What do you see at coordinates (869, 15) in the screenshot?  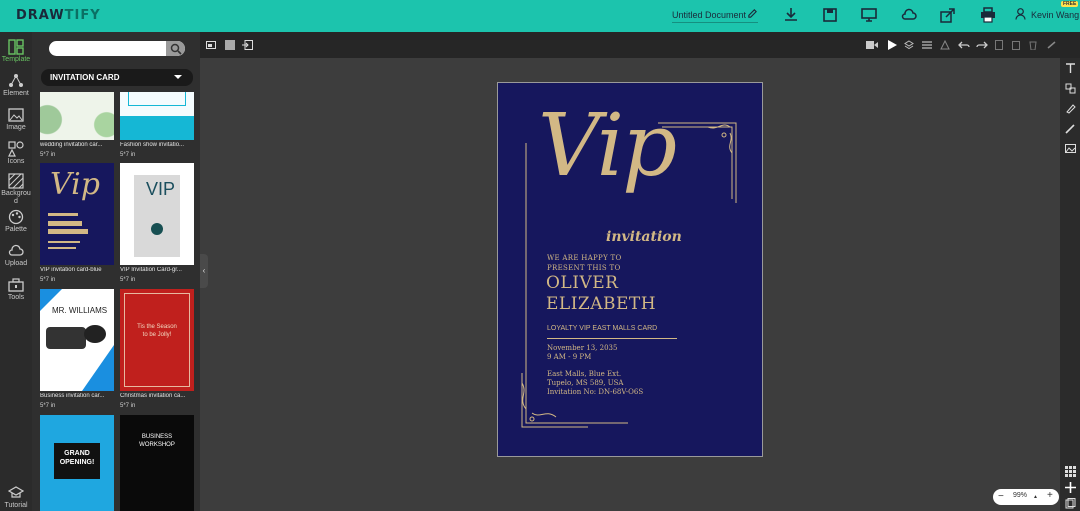 I see `present-monitor-icon` at bounding box center [869, 15].